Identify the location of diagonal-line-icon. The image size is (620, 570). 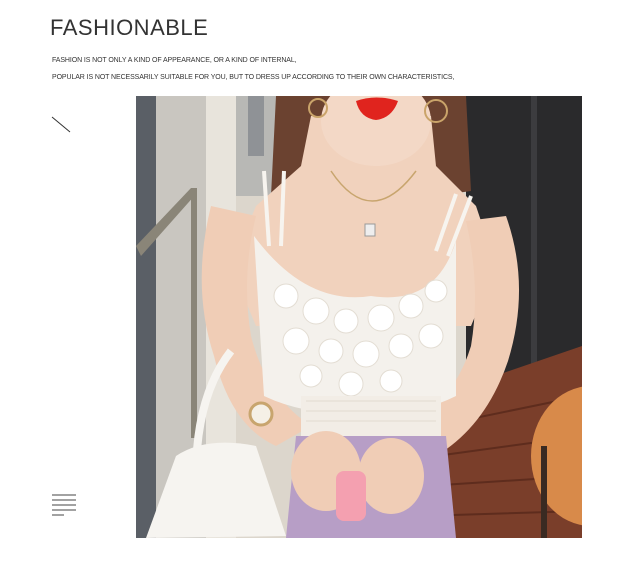
(61, 124).